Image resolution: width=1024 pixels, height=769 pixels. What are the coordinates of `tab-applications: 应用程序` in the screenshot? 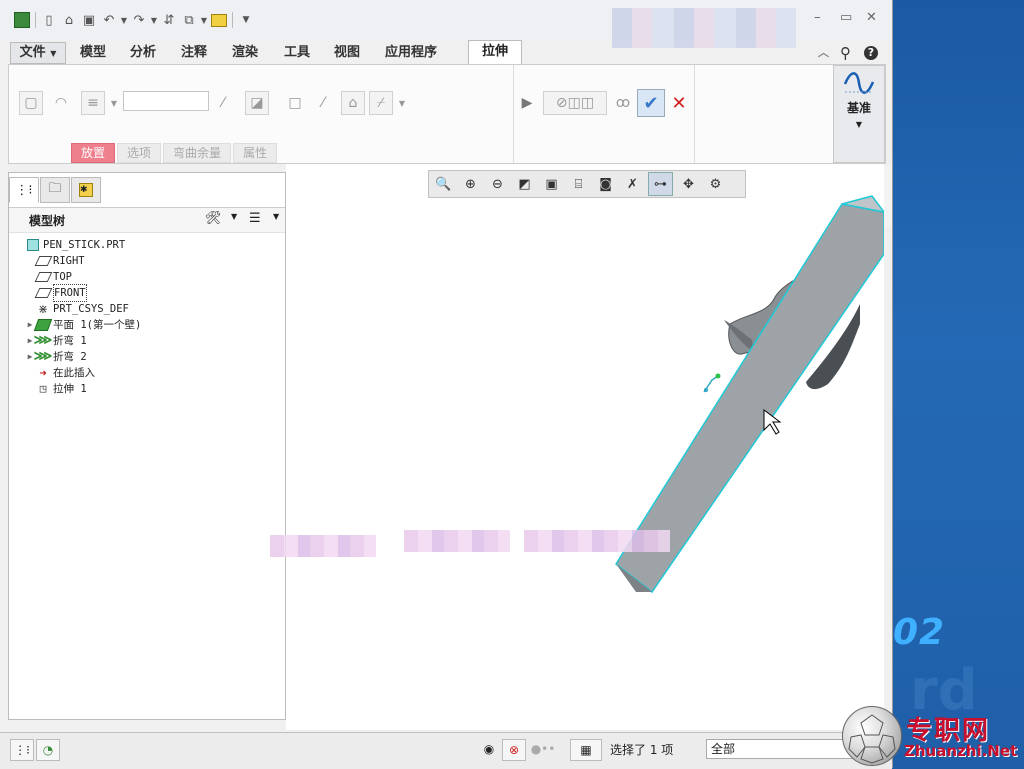 It's located at (411, 53).